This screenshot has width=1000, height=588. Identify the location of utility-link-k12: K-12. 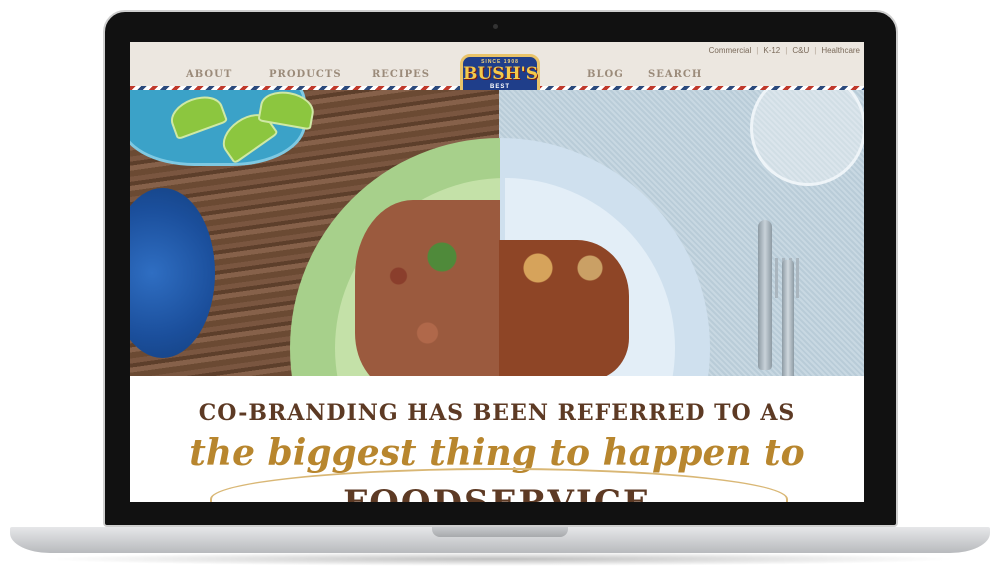
(771, 50).